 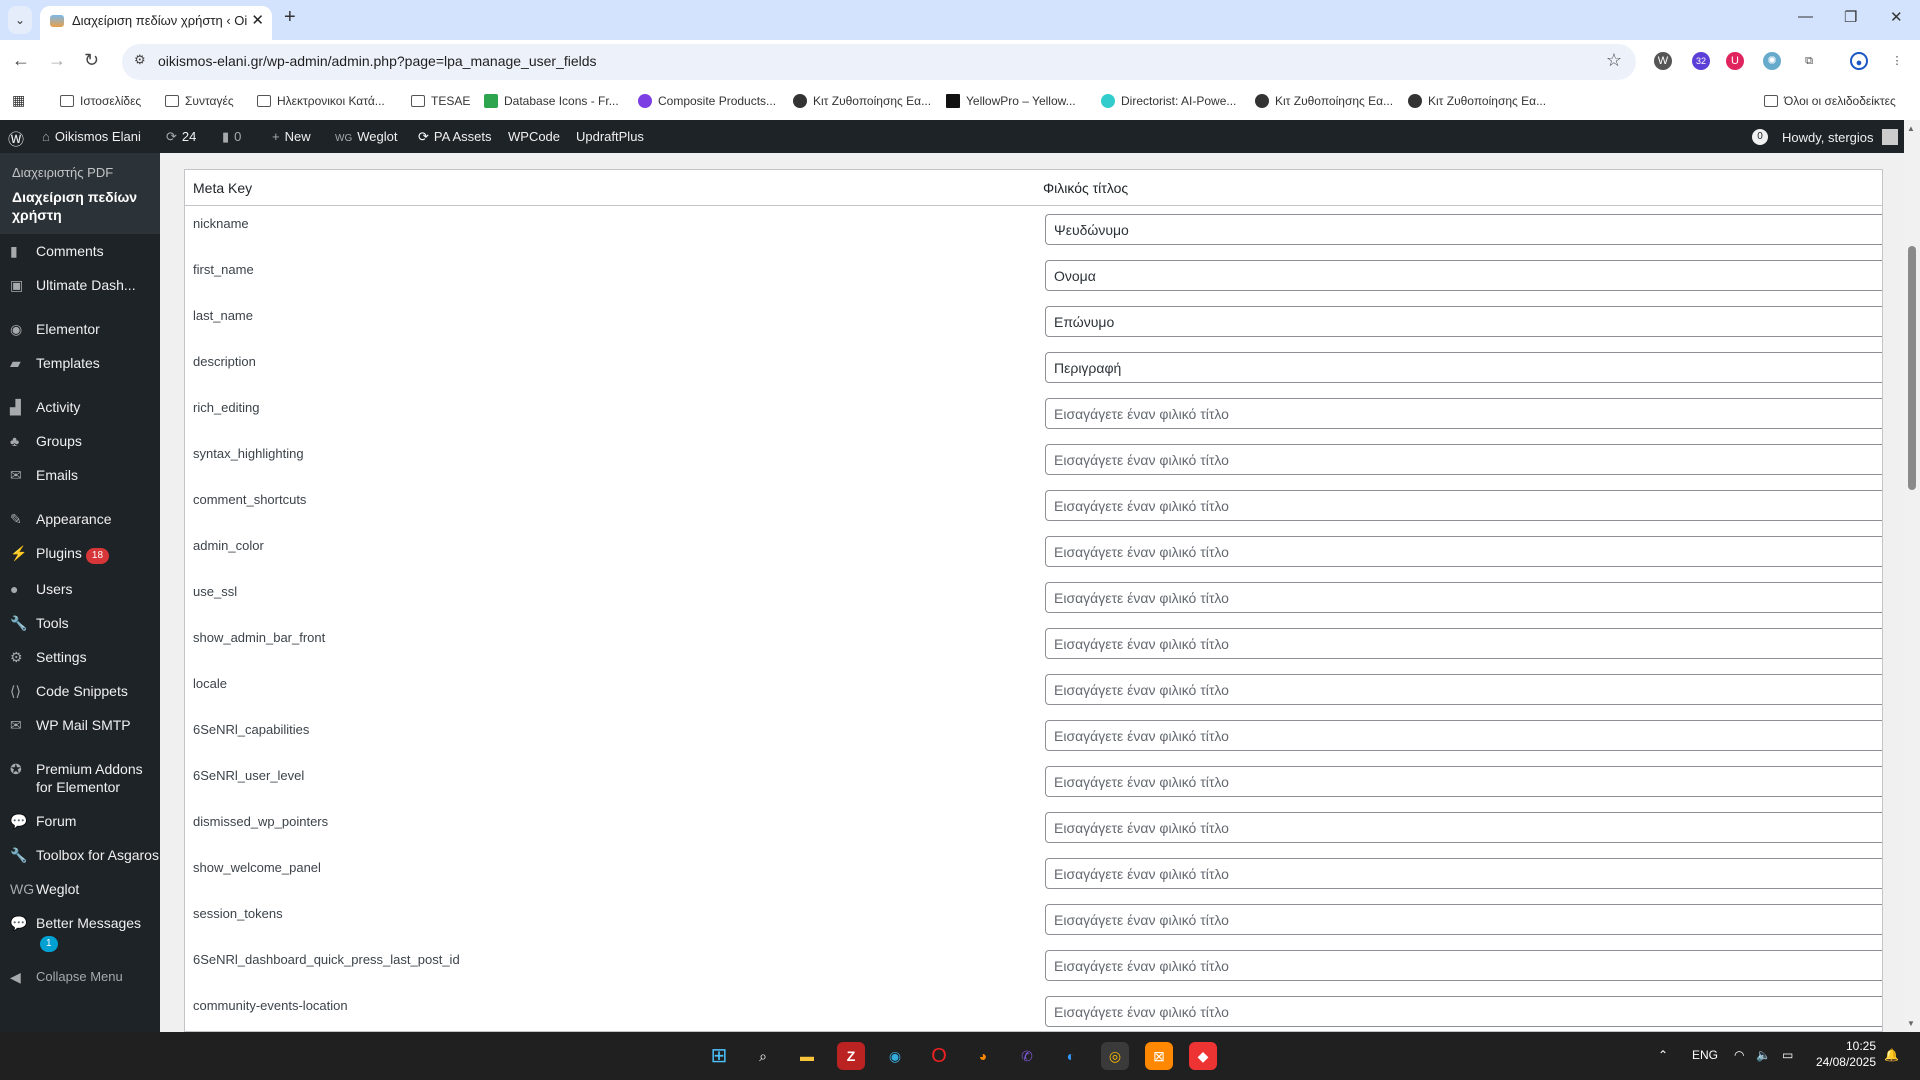 I want to click on active-tab: Διαχείριση πεδίων χρήστη ‹ Oi ✕, so click(x=156, y=23).